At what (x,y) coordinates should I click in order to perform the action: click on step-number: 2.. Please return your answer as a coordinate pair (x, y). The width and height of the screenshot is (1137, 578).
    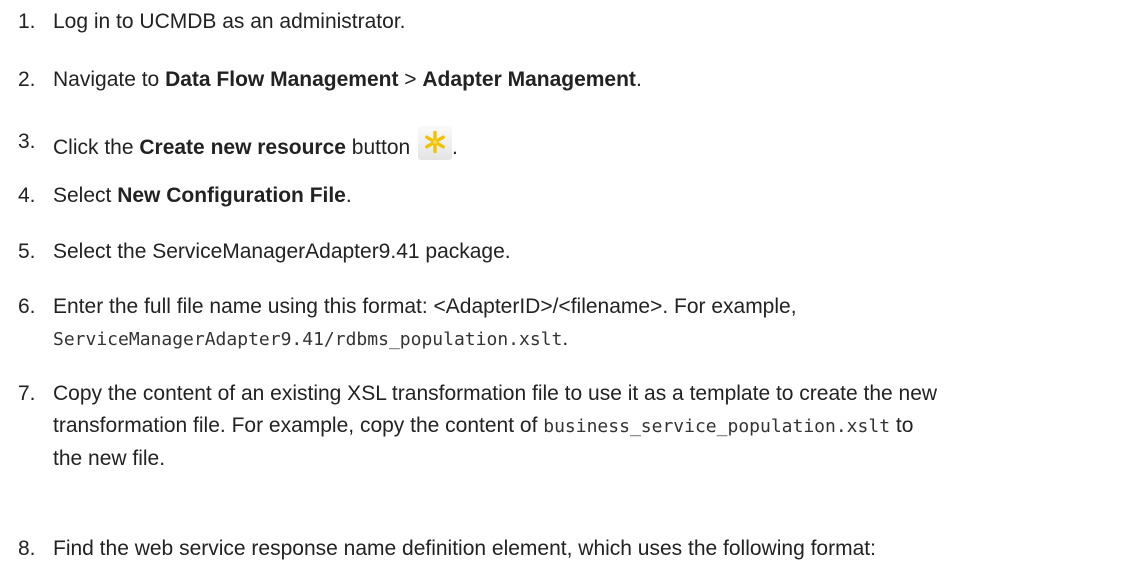
    Looking at the image, I should click on (27, 79).